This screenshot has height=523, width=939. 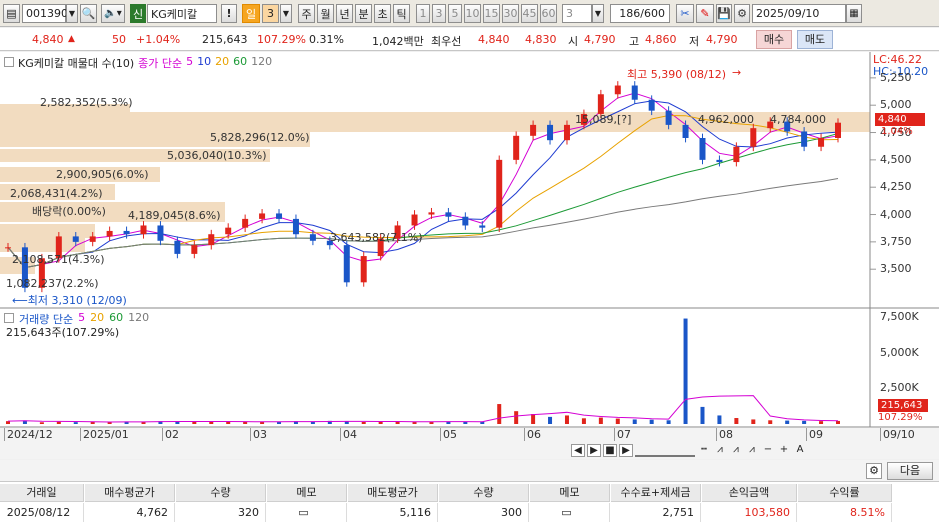 What do you see at coordinates (685, 13) in the screenshot?
I see `tool-icon: ✂` at bounding box center [685, 13].